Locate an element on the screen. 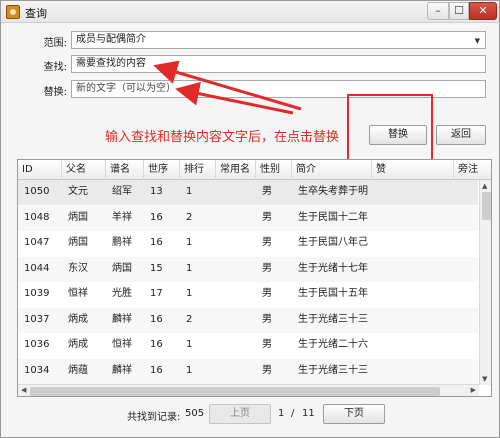 Image resolution: width=500 pixels, height=438 pixels. column-header: 排行 is located at coordinates (198, 170).